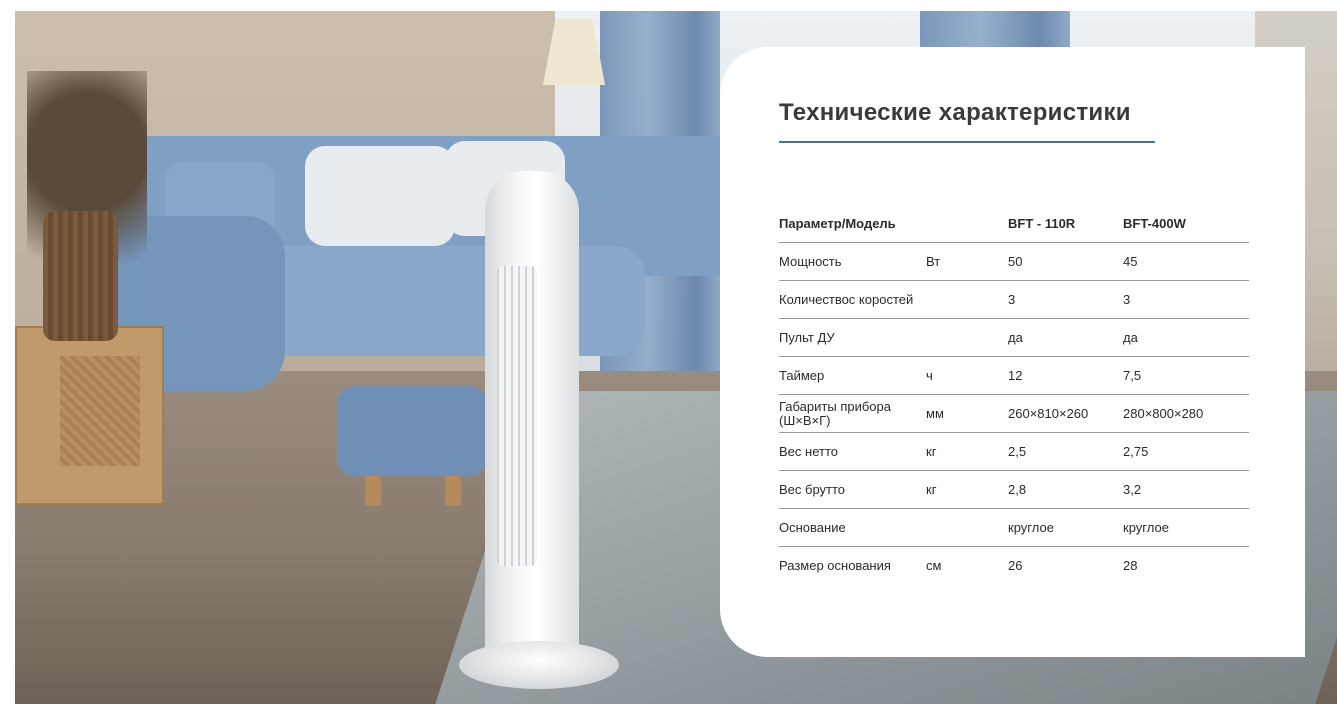 The width and height of the screenshot is (1337, 704). Describe the element at coordinates (852, 337) in the screenshot. I see `param-cell: Пульт ДУ` at that location.